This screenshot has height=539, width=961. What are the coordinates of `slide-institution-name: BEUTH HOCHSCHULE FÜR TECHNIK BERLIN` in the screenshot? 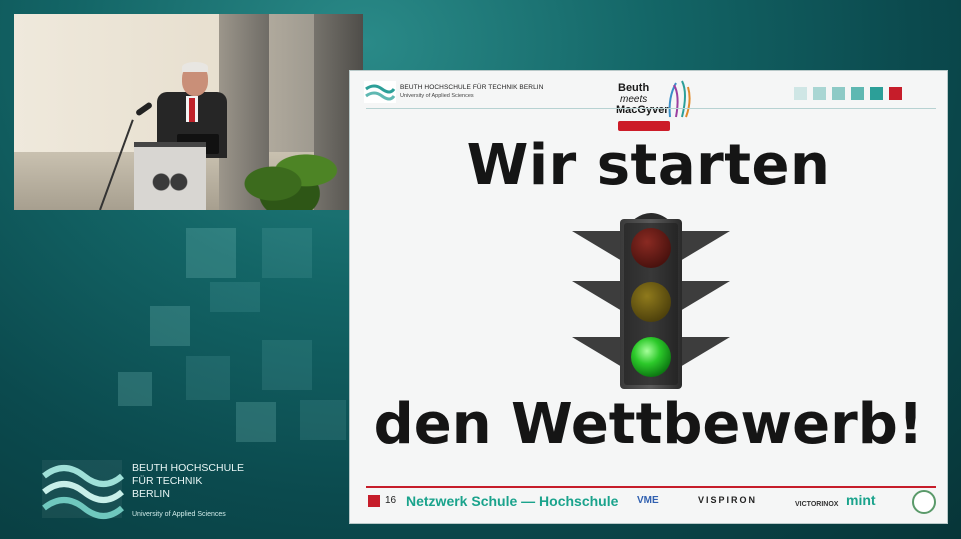 It's located at (472, 87).